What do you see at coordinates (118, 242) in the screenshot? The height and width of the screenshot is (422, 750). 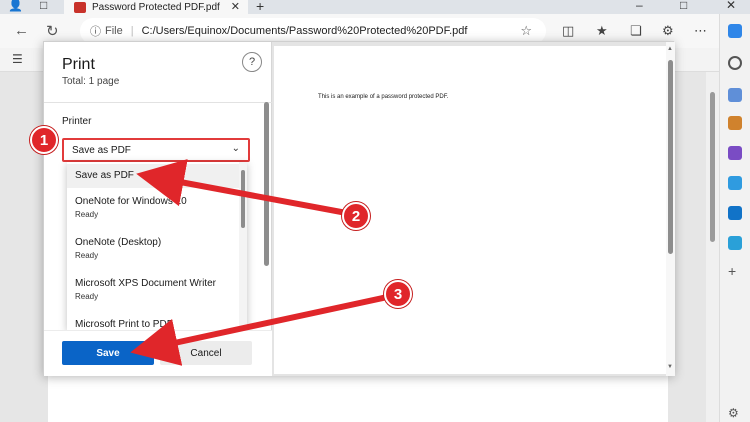 I see `printer-option-name: OneNote (Desktop)` at bounding box center [118, 242].